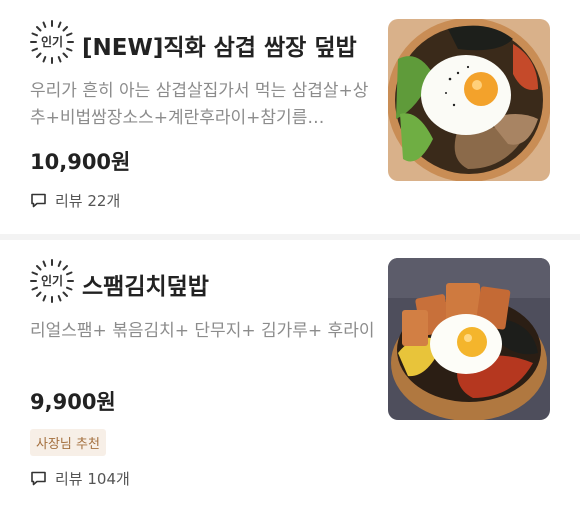 This screenshot has width=580, height=514. I want to click on review-label: 리뷰 22개, so click(88, 201).